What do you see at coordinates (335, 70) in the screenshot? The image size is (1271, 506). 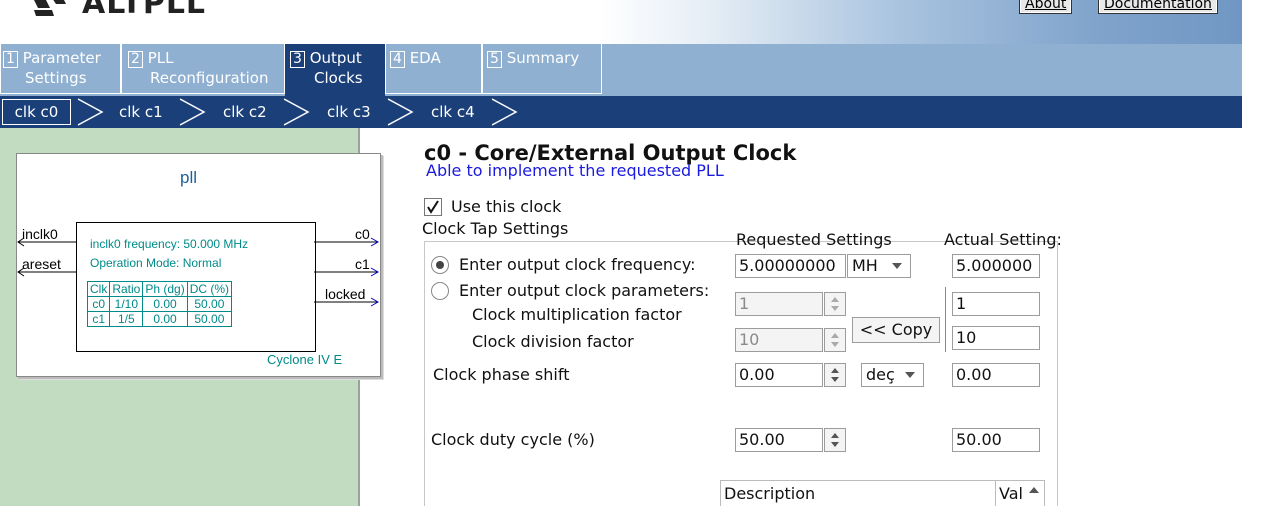 I see `tab-output-clocks: 3 Output Clocks` at bounding box center [335, 70].